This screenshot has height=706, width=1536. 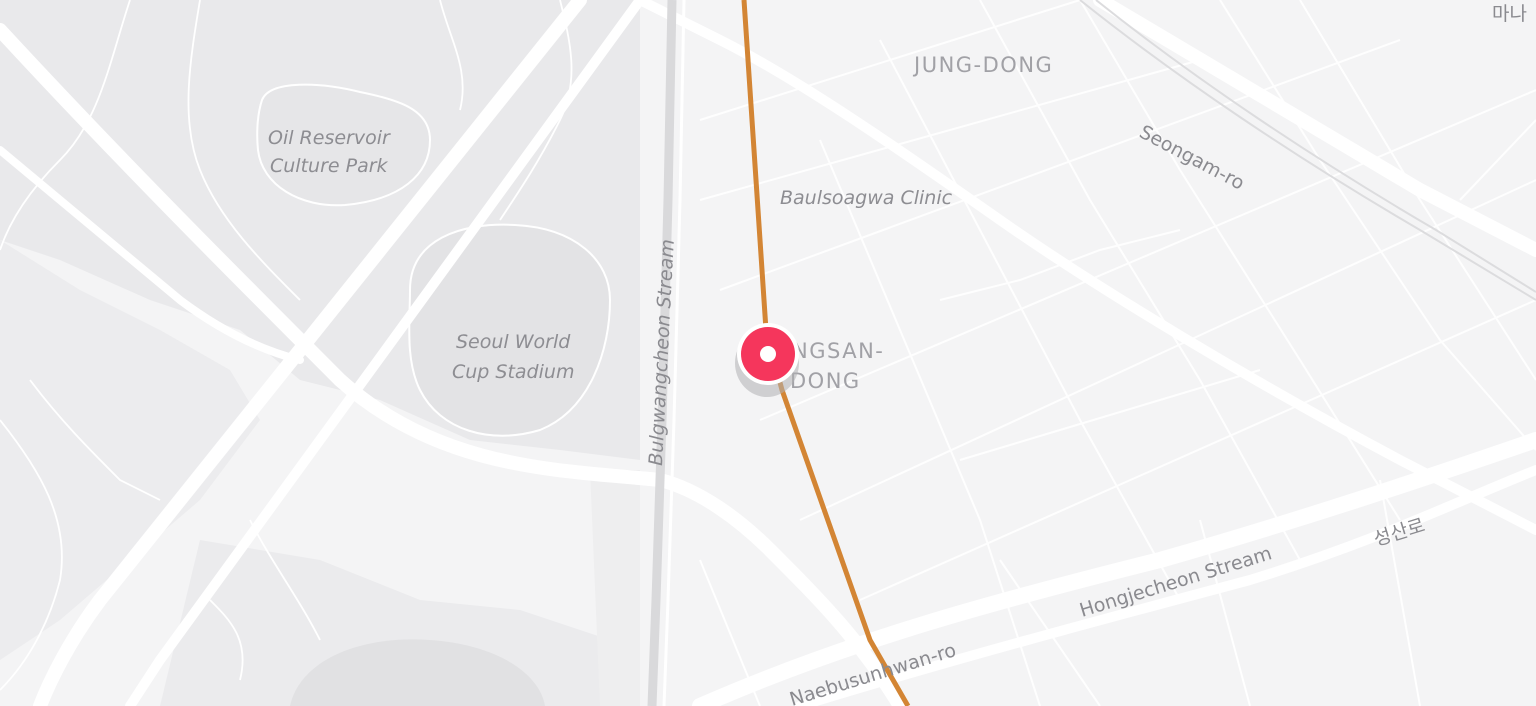 I want to click on label-baulsoagwa-clinic: Baulsoagwa Clinic, so click(x=866, y=198).